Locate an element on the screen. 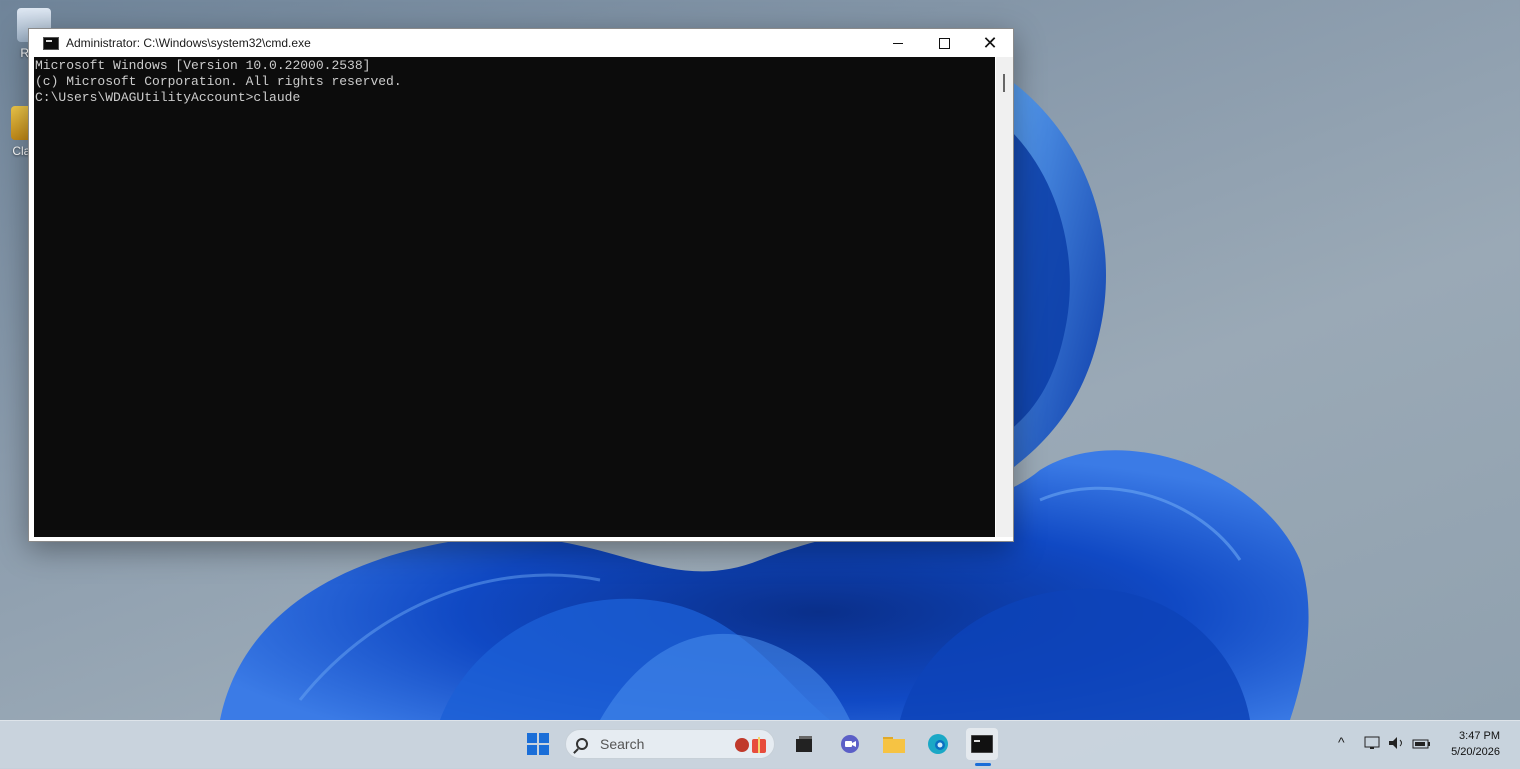 Image resolution: width=1520 pixels, height=769 pixels. terminal-icon is located at coordinates (982, 744).